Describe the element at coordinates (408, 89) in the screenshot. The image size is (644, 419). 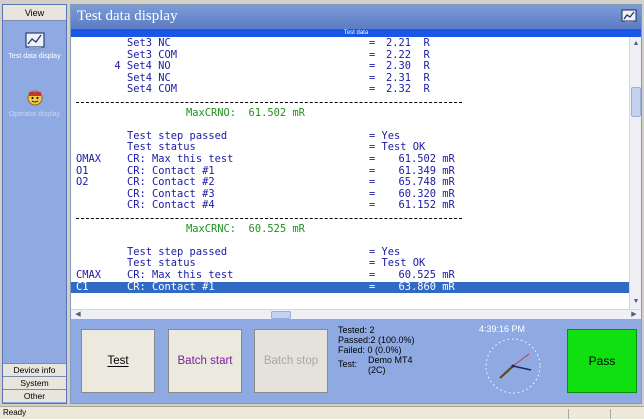
I see `line-value: 2.32 R` at that location.